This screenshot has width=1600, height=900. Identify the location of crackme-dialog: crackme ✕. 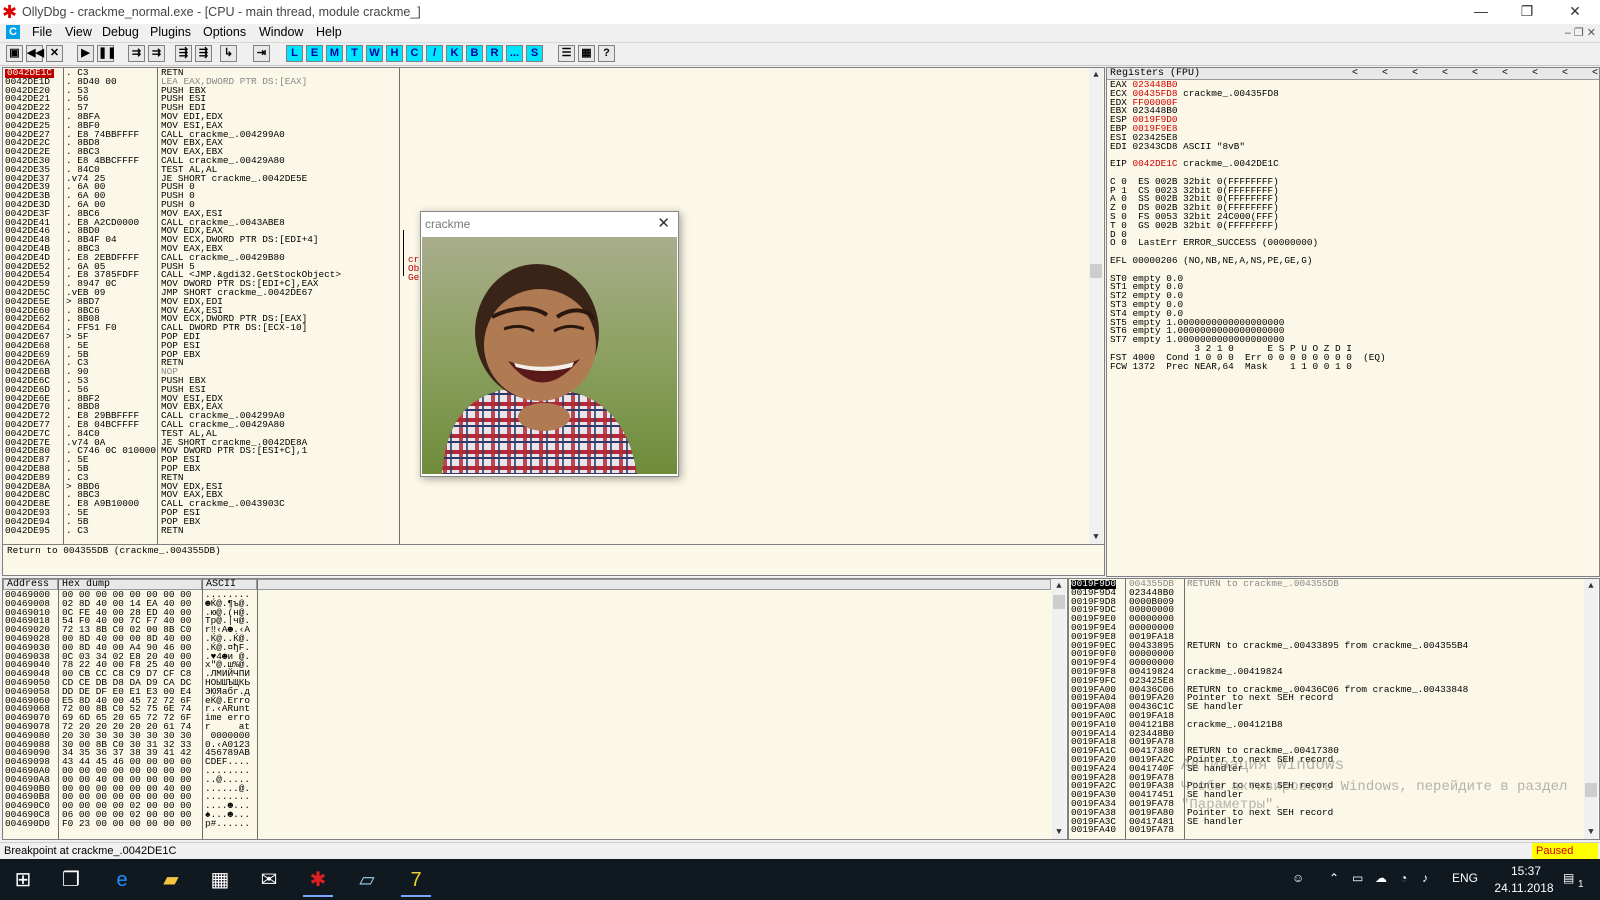
(549, 344).